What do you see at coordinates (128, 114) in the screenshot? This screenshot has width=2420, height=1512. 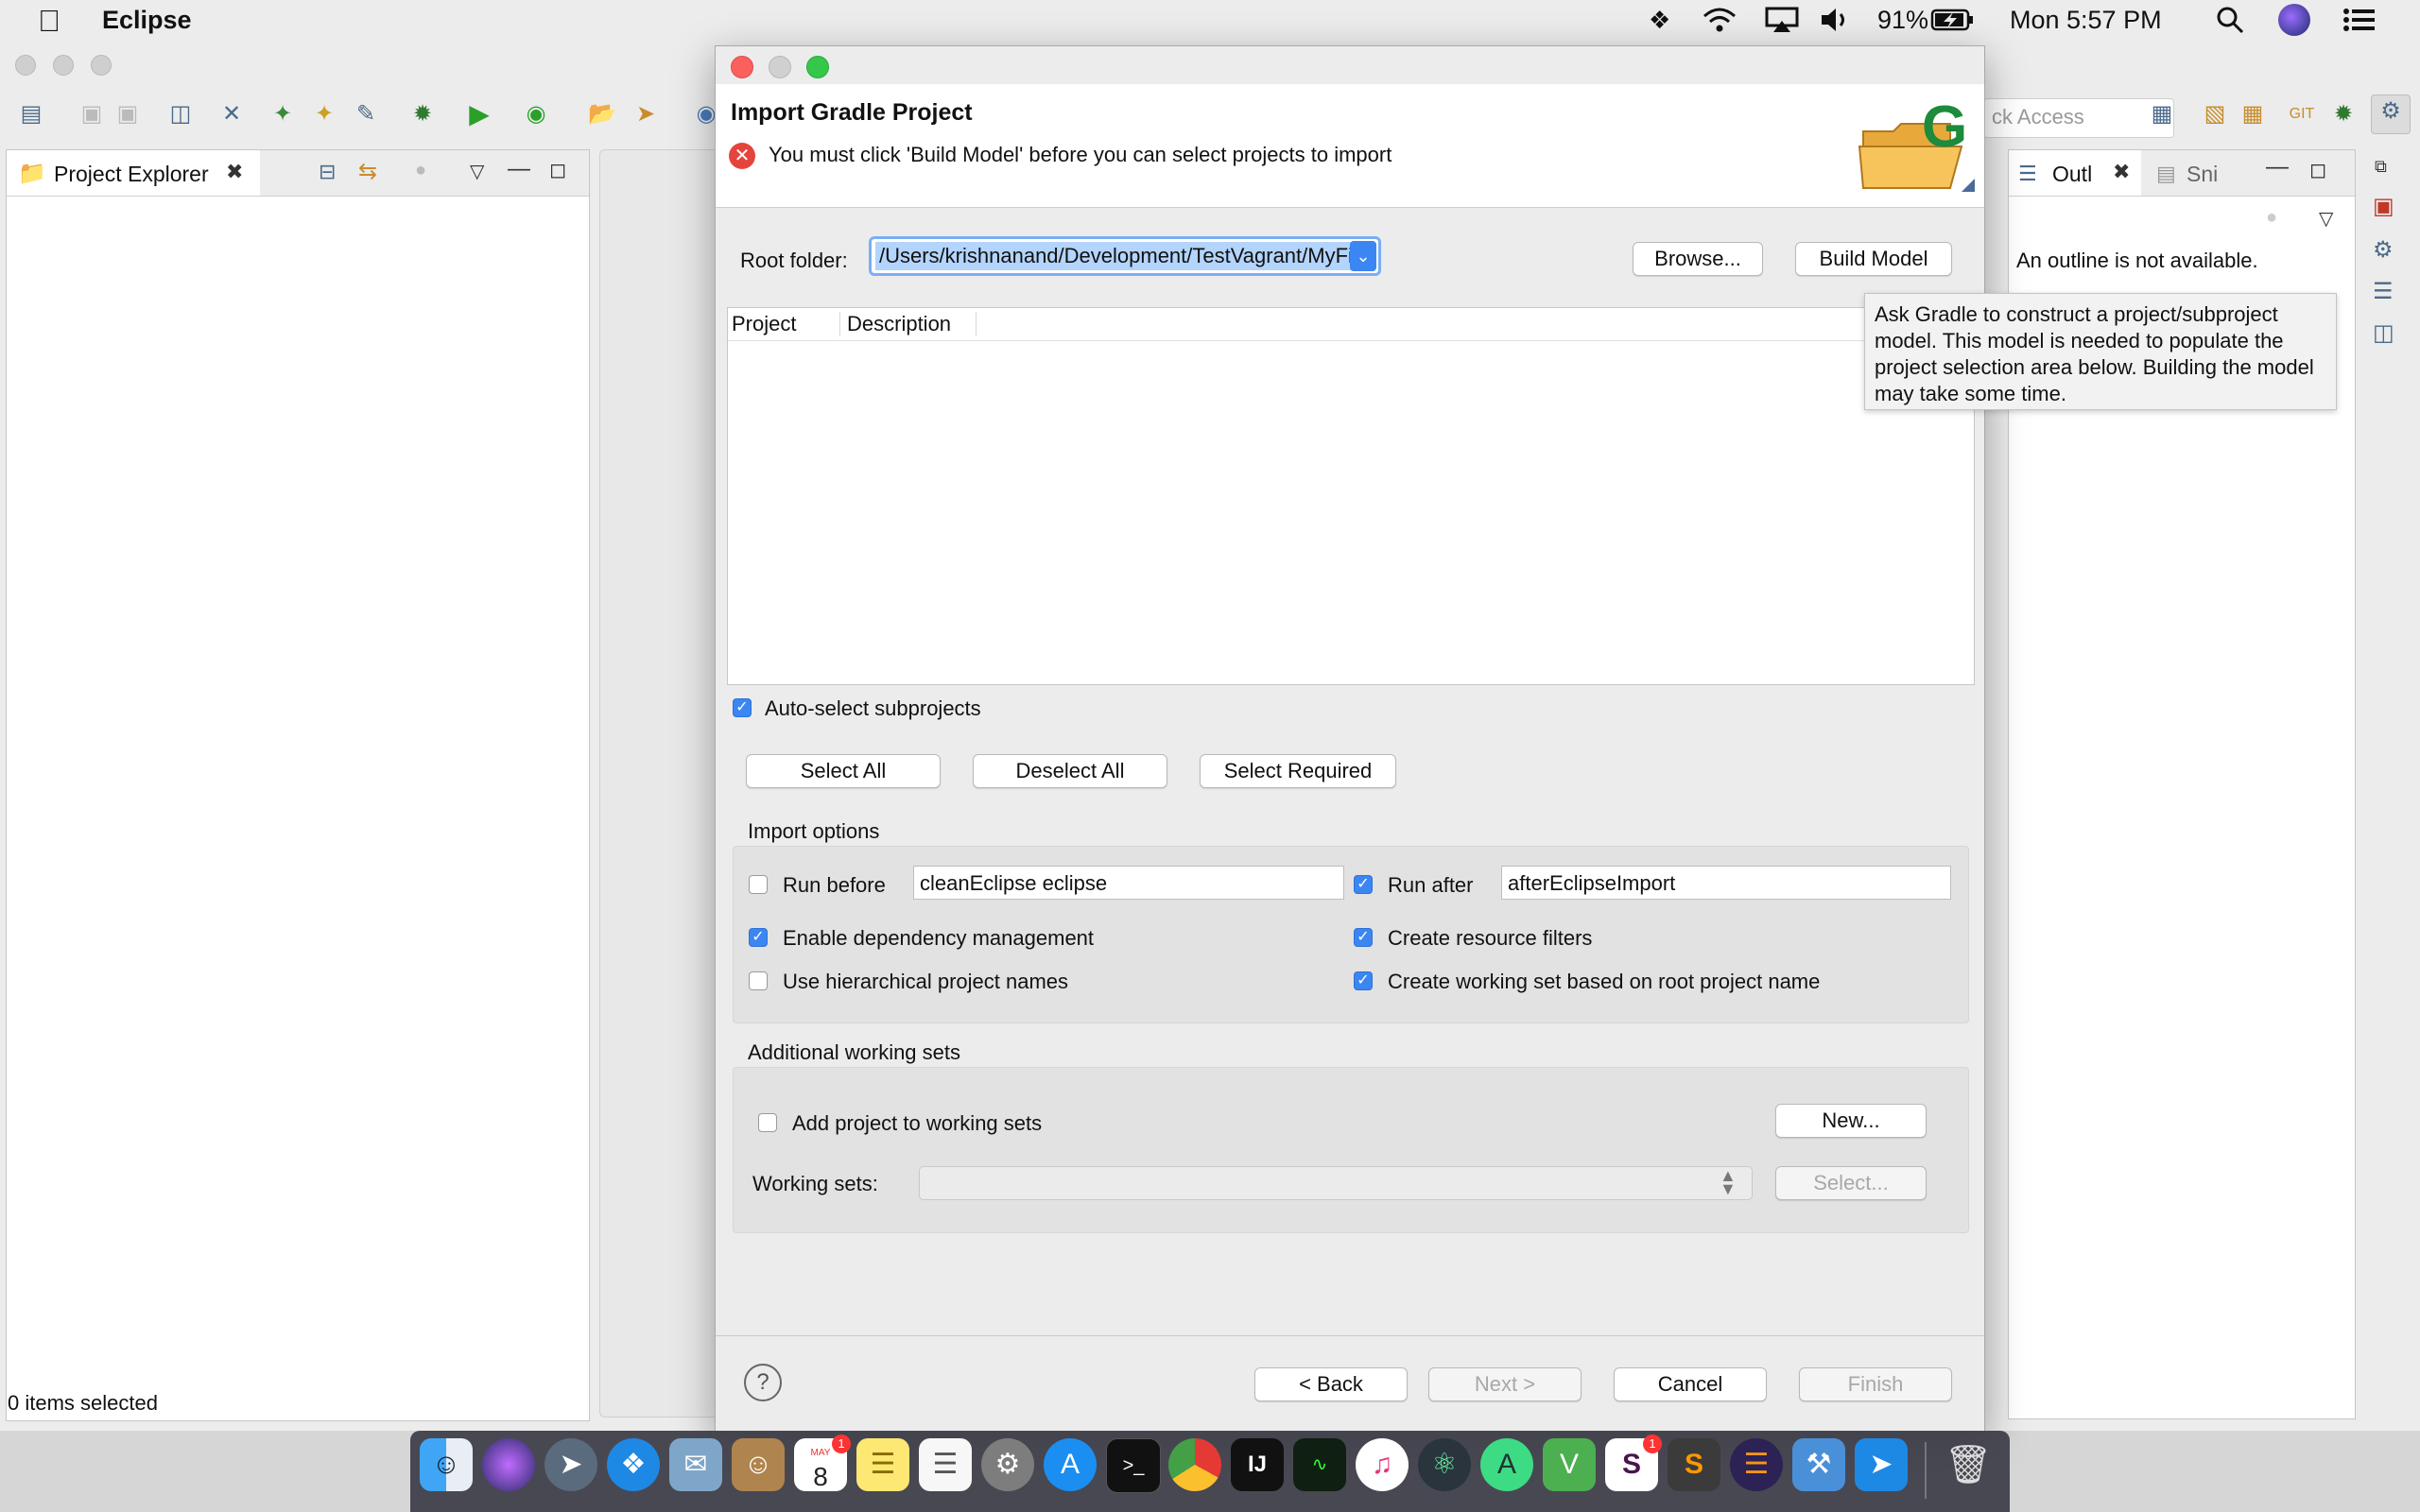 I see `save-all-icon: ▣` at bounding box center [128, 114].